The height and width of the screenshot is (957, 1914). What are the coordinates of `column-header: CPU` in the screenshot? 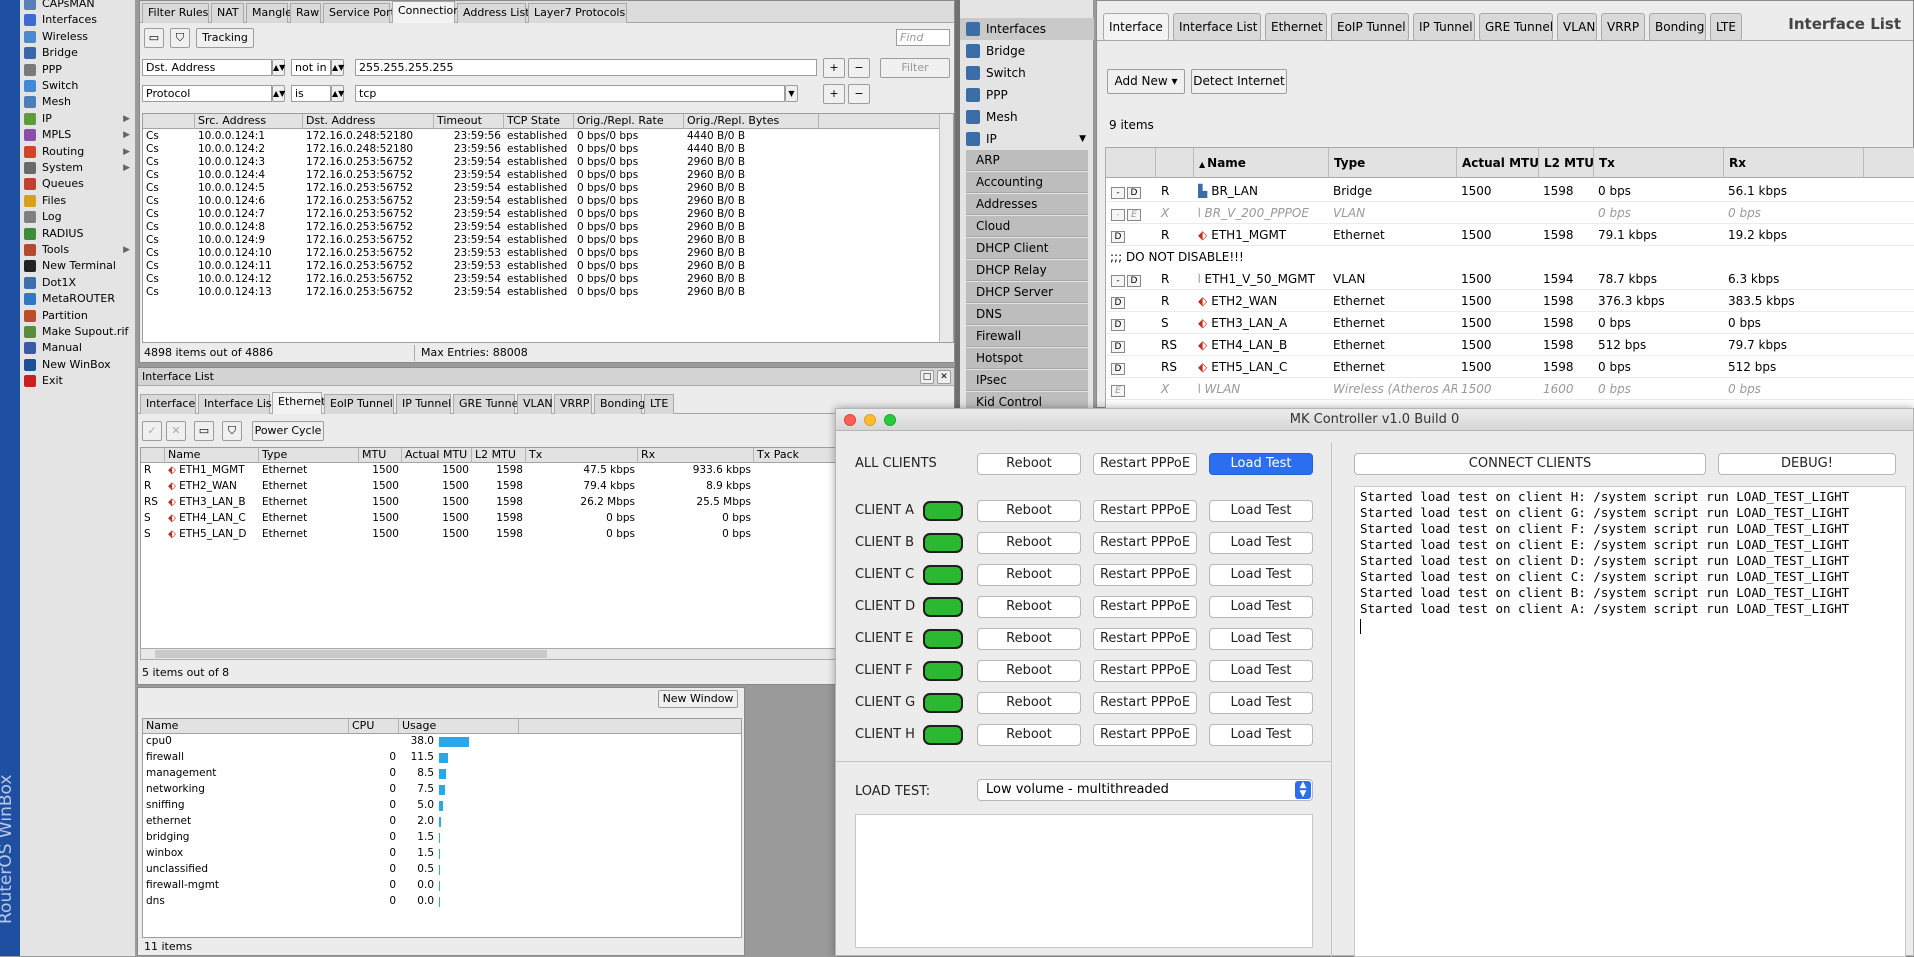 It's located at (374, 726).